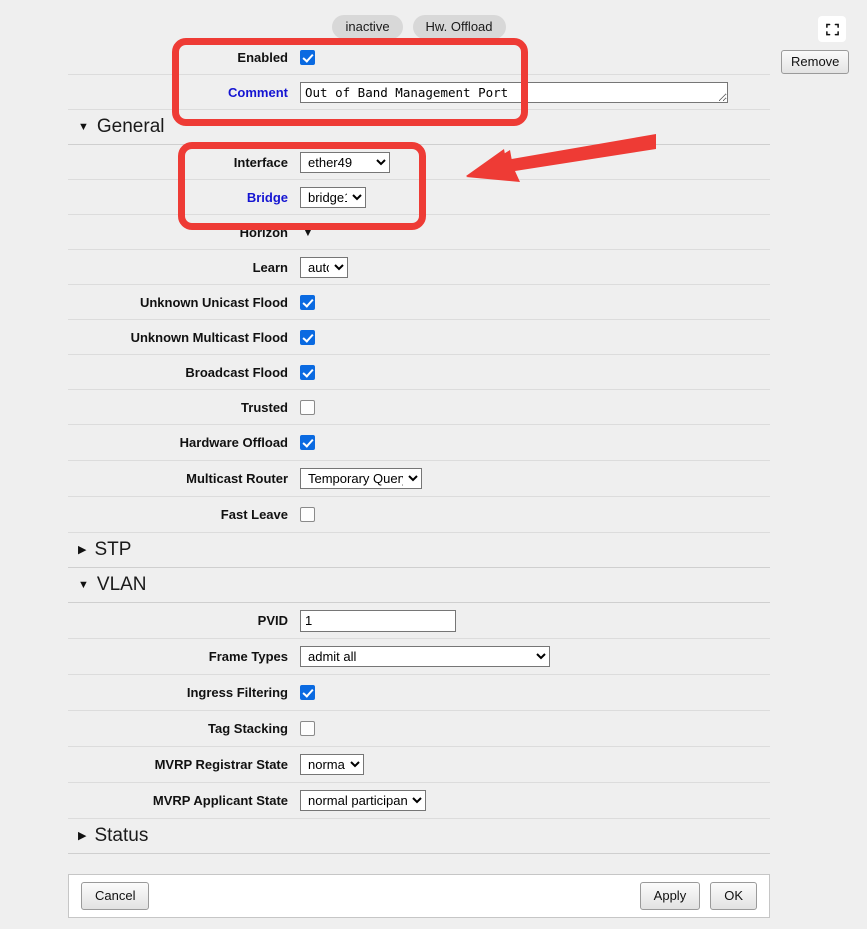 The image size is (867, 929). I want to click on row-horizon: Horizon ▼, so click(419, 232).